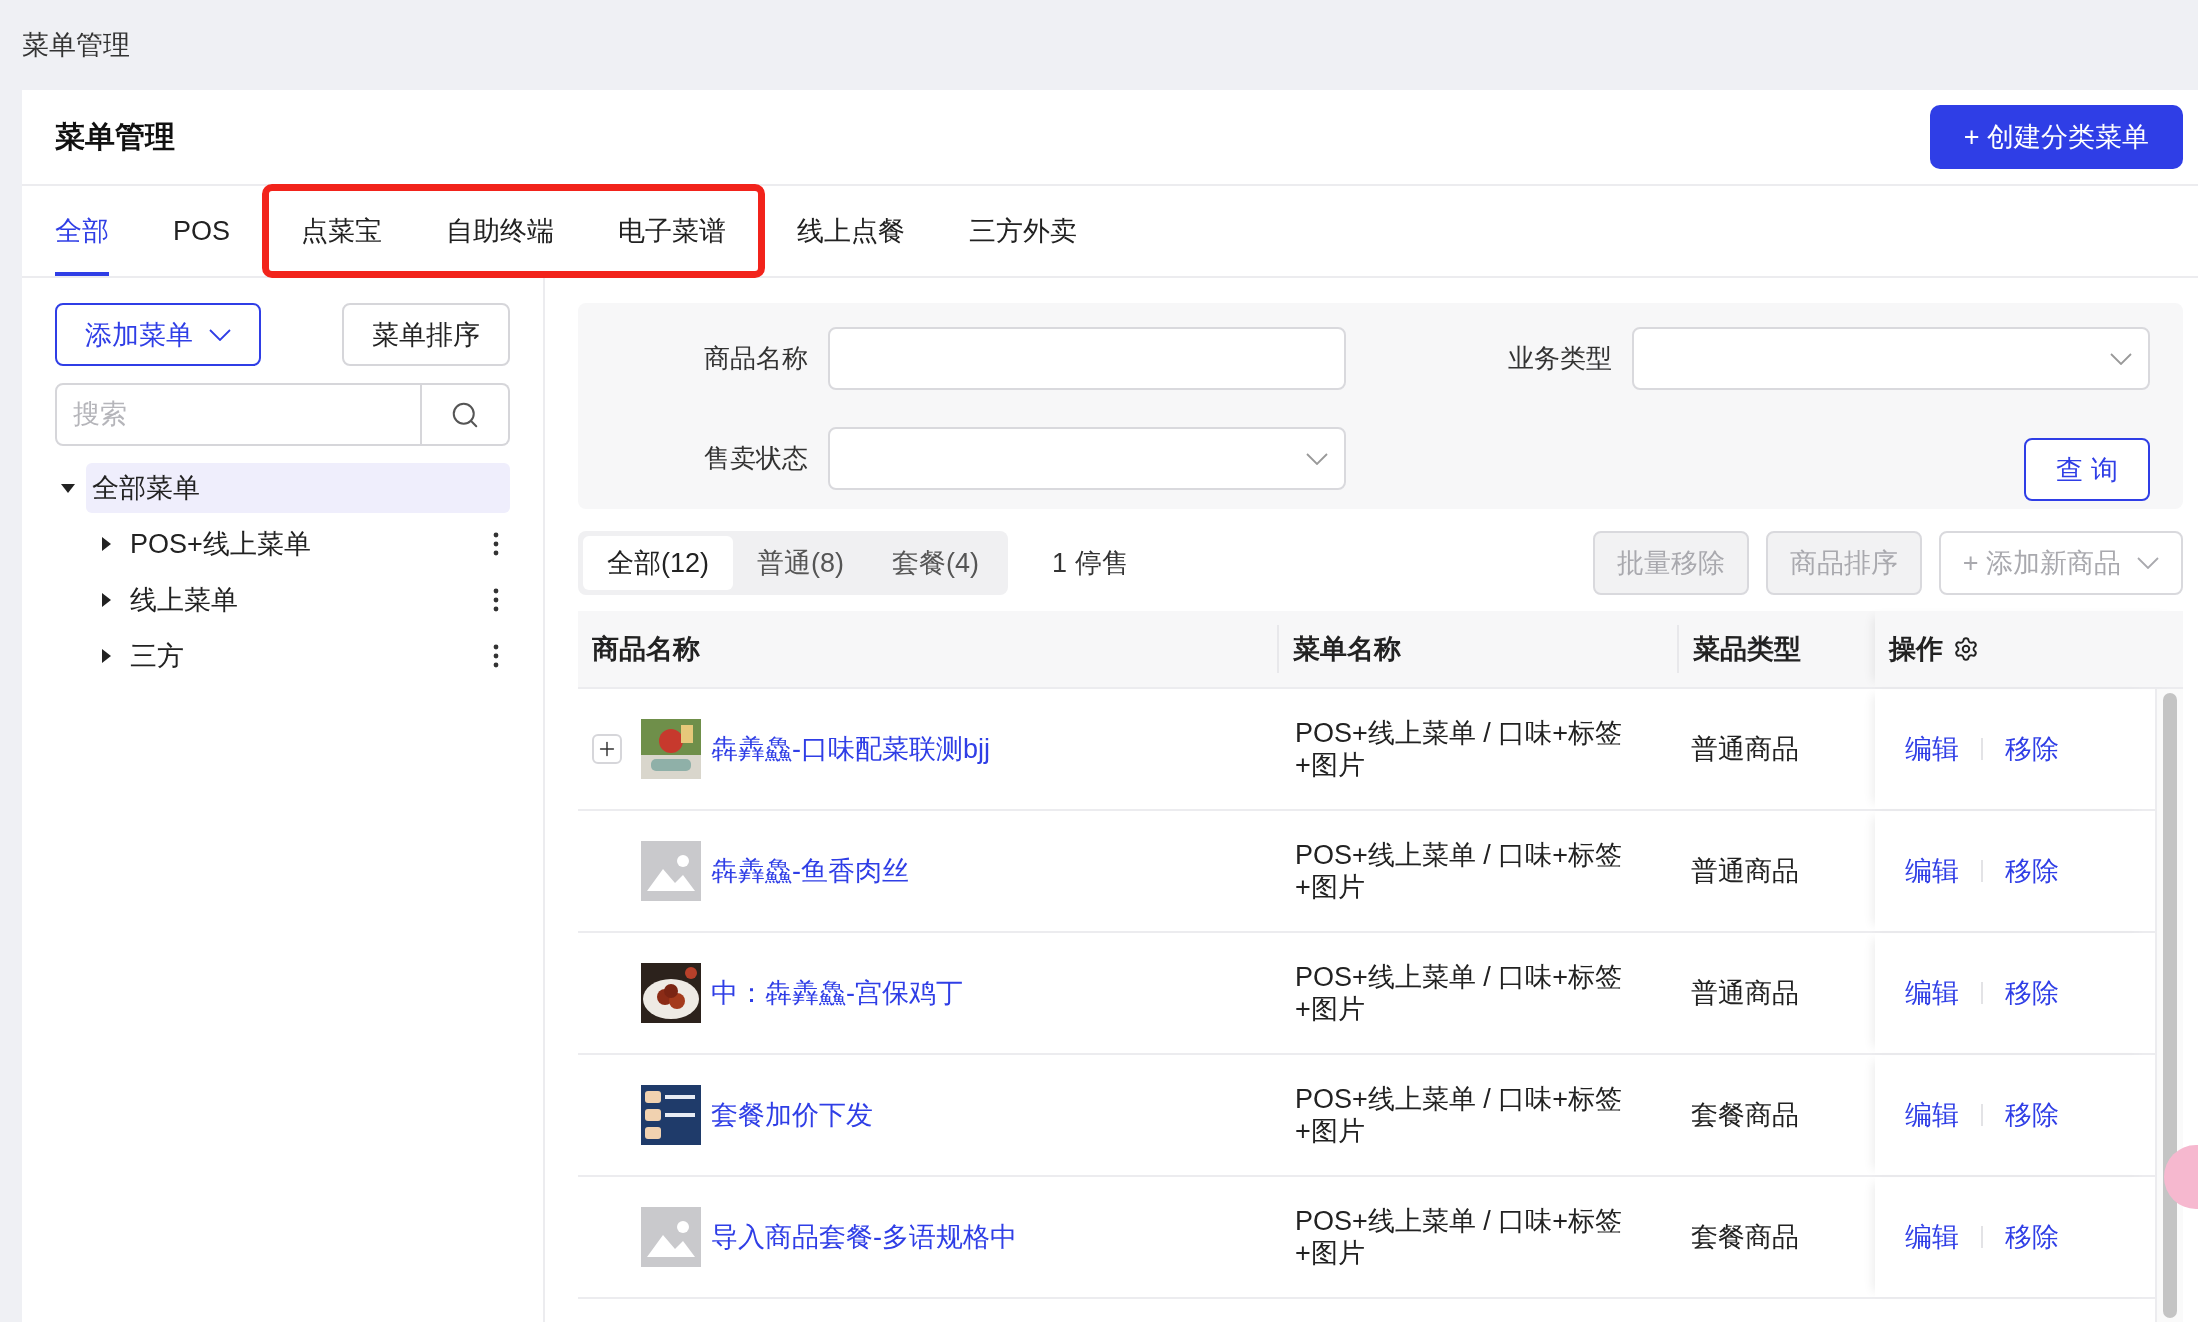 The height and width of the screenshot is (1322, 2198). What do you see at coordinates (466, 414) in the screenshot?
I see `search-button` at bounding box center [466, 414].